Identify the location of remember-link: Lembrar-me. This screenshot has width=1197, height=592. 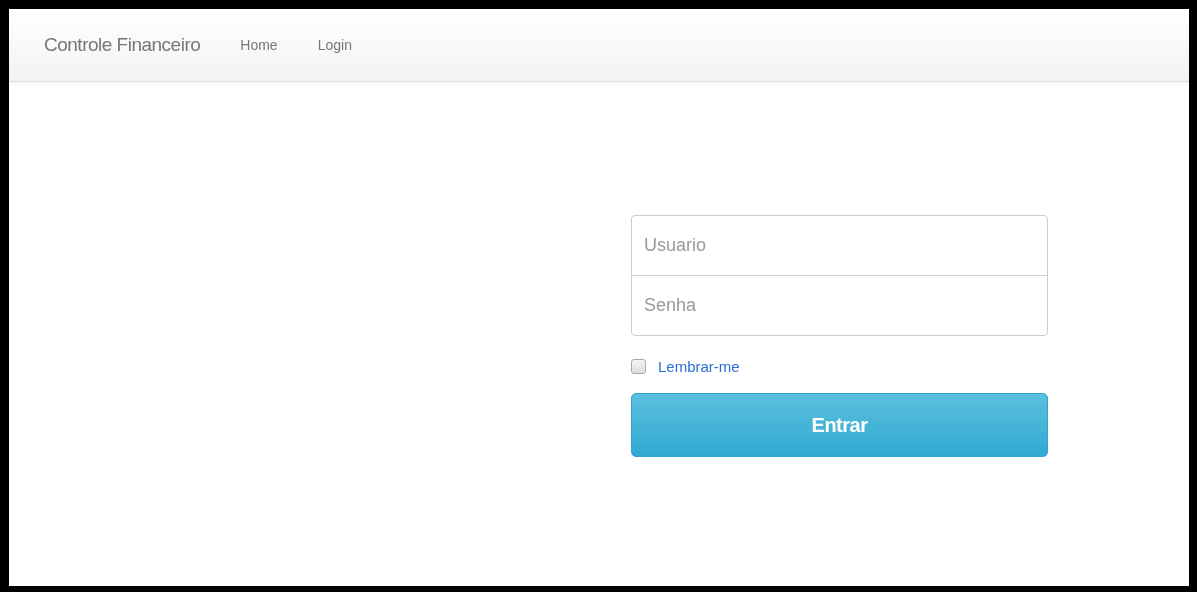
(699, 366).